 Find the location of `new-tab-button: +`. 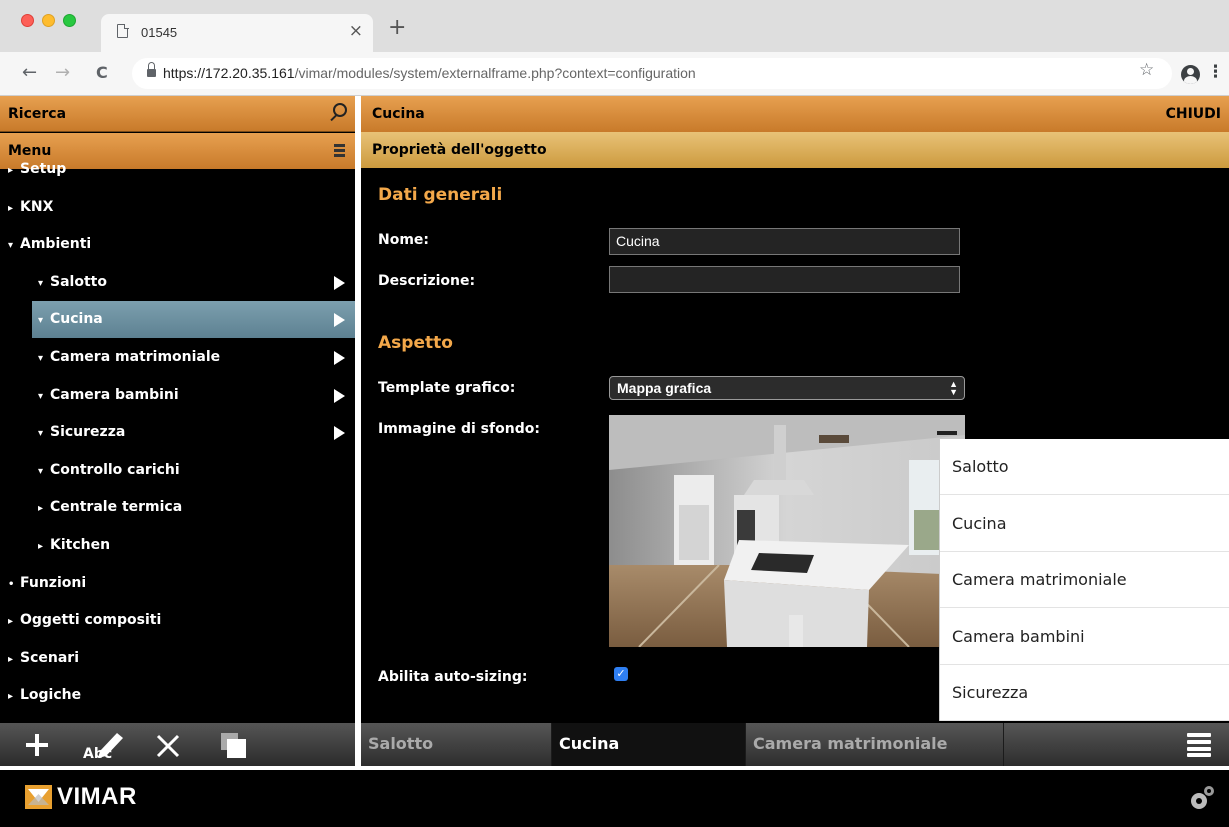

new-tab-button: + is located at coordinates (397, 28).